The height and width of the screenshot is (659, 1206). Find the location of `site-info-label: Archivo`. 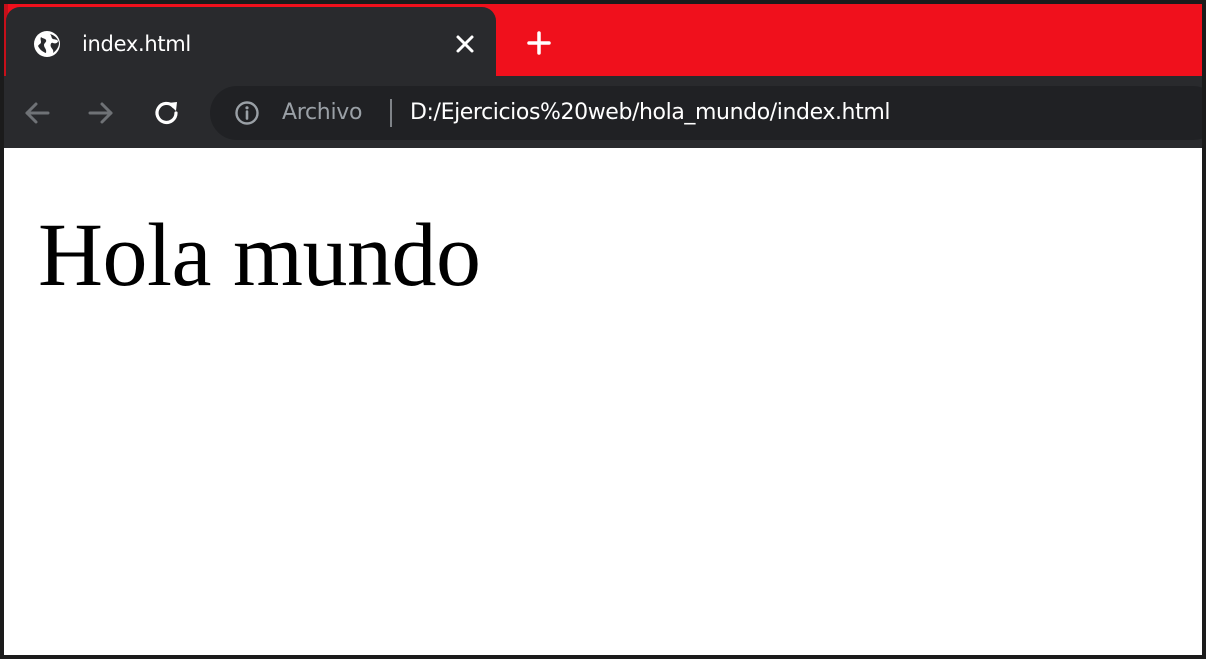

site-info-label: Archivo is located at coordinates (322, 113).